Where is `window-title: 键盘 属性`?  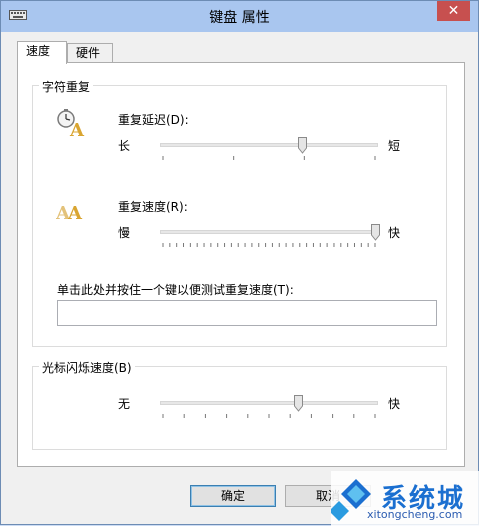 window-title: 键盘 属性 is located at coordinates (239, 18).